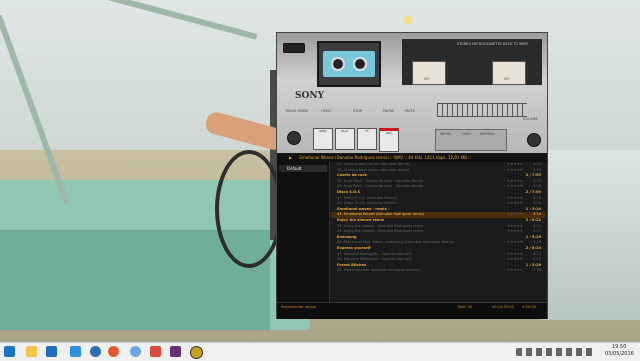 The image size is (640, 361). Describe the element at coordinates (534, 140) in the screenshot. I see `volume-knob` at that location.